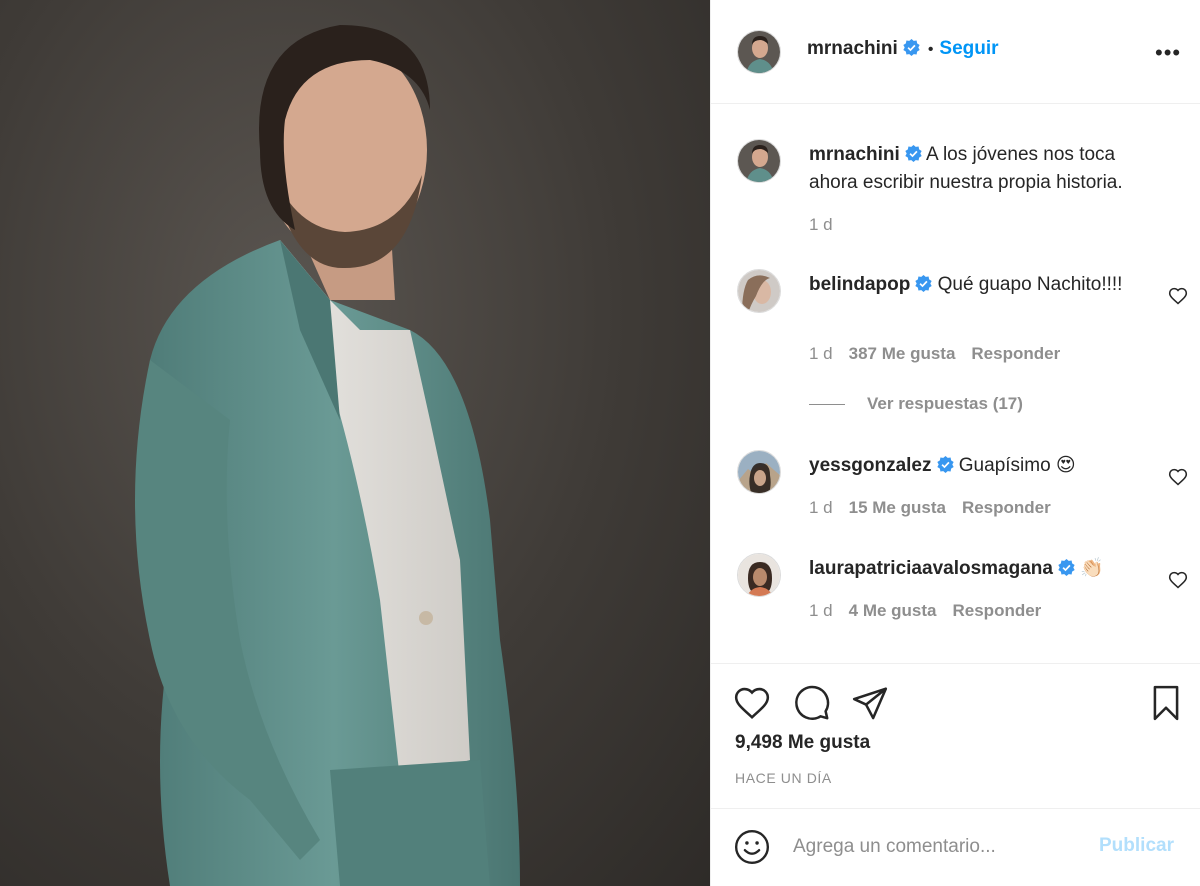 This screenshot has width=1200, height=886. Describe the element at coordinates (752, 847) in the screenshot. I see `emoji-smiley-icon` at that location.